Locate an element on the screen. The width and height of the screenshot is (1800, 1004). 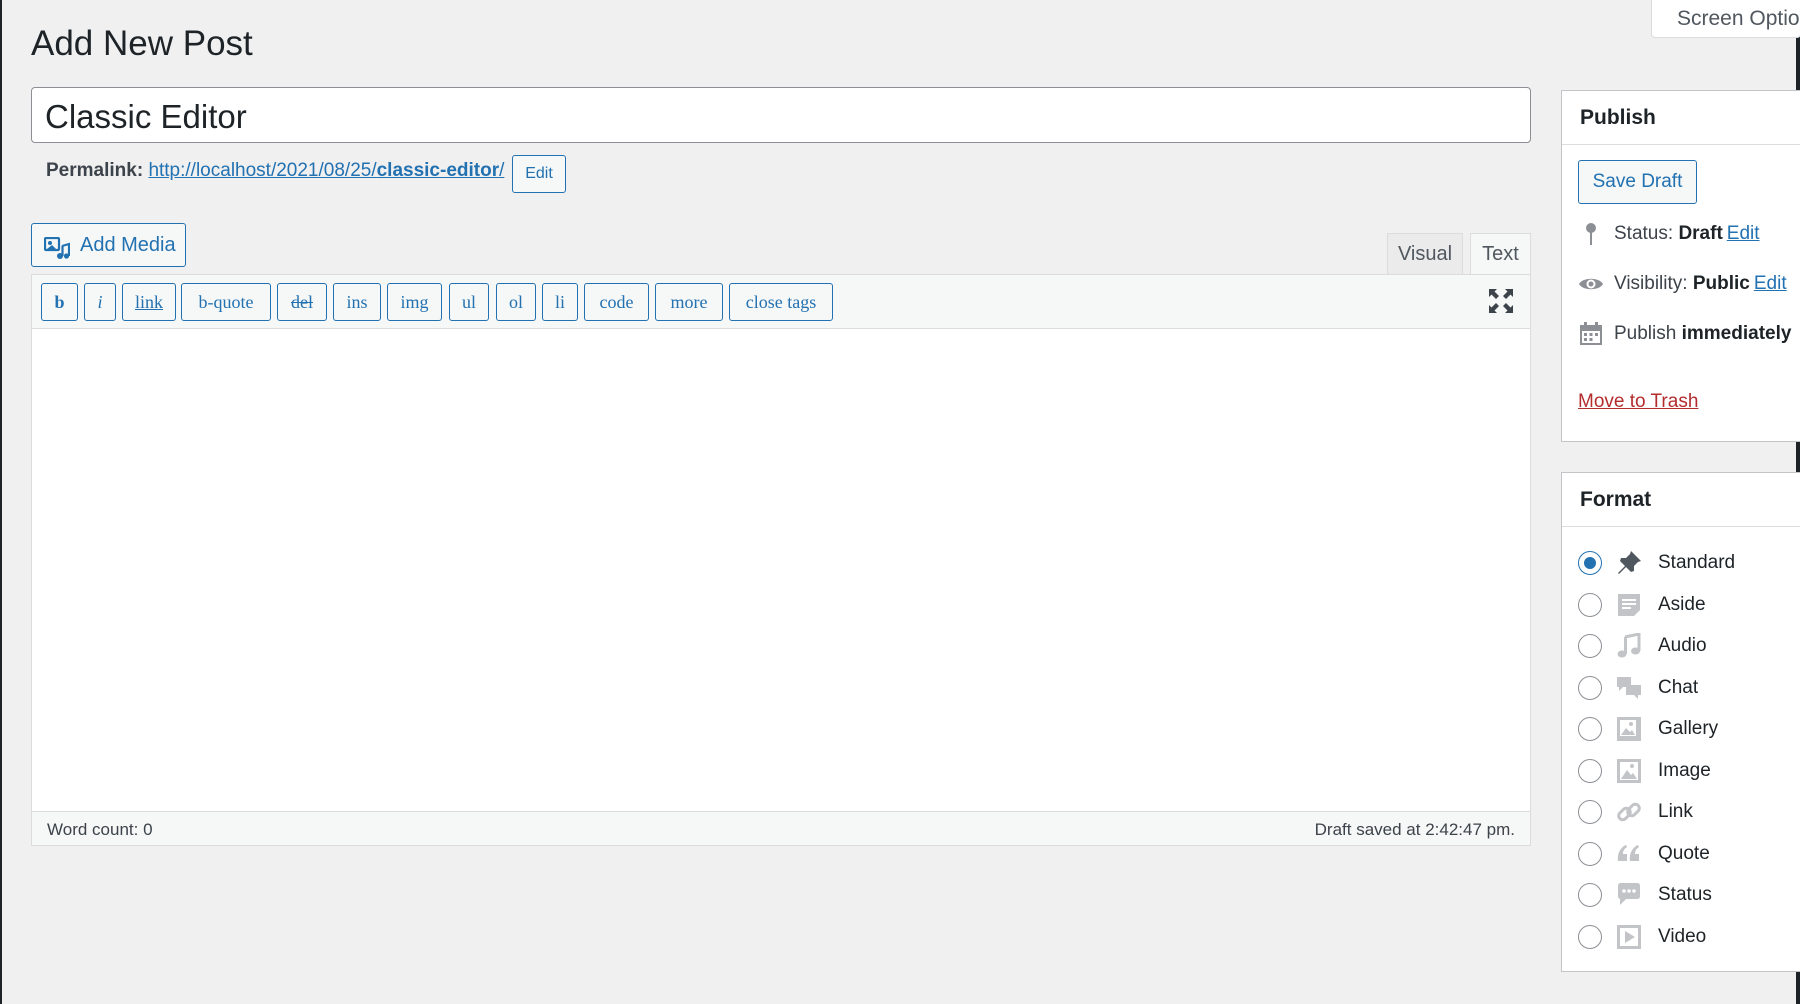
format-label-image: Image is located at coordinates (1684, 770).